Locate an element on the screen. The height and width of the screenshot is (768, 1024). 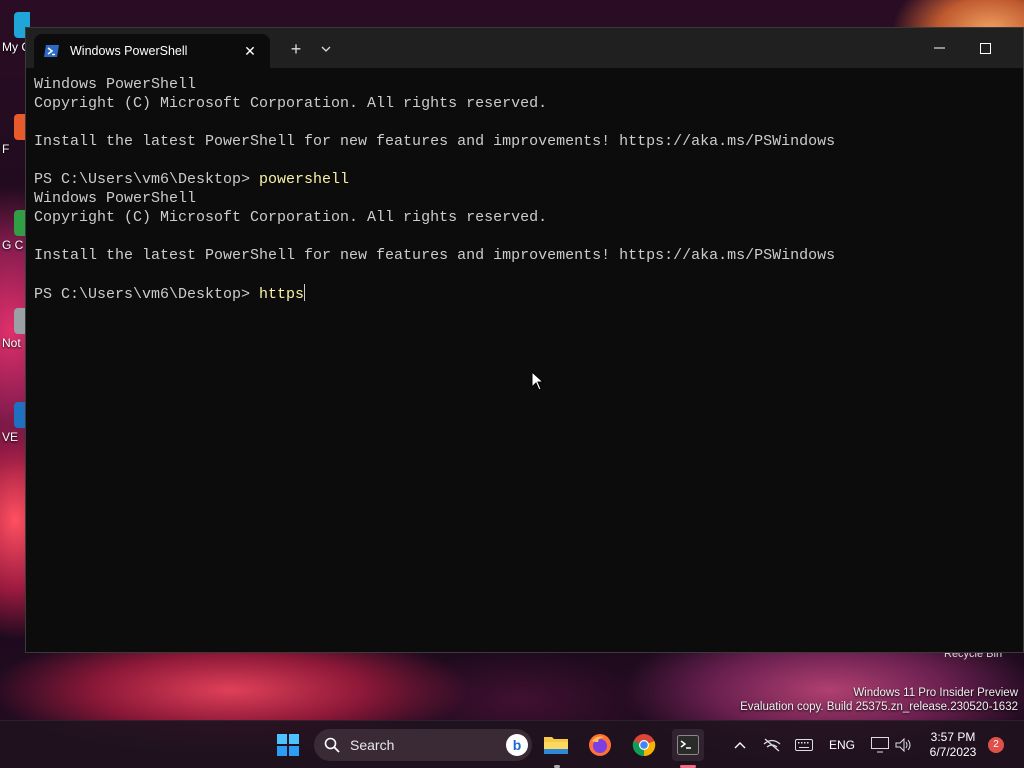
network-button is located at coordinates (772, 745).